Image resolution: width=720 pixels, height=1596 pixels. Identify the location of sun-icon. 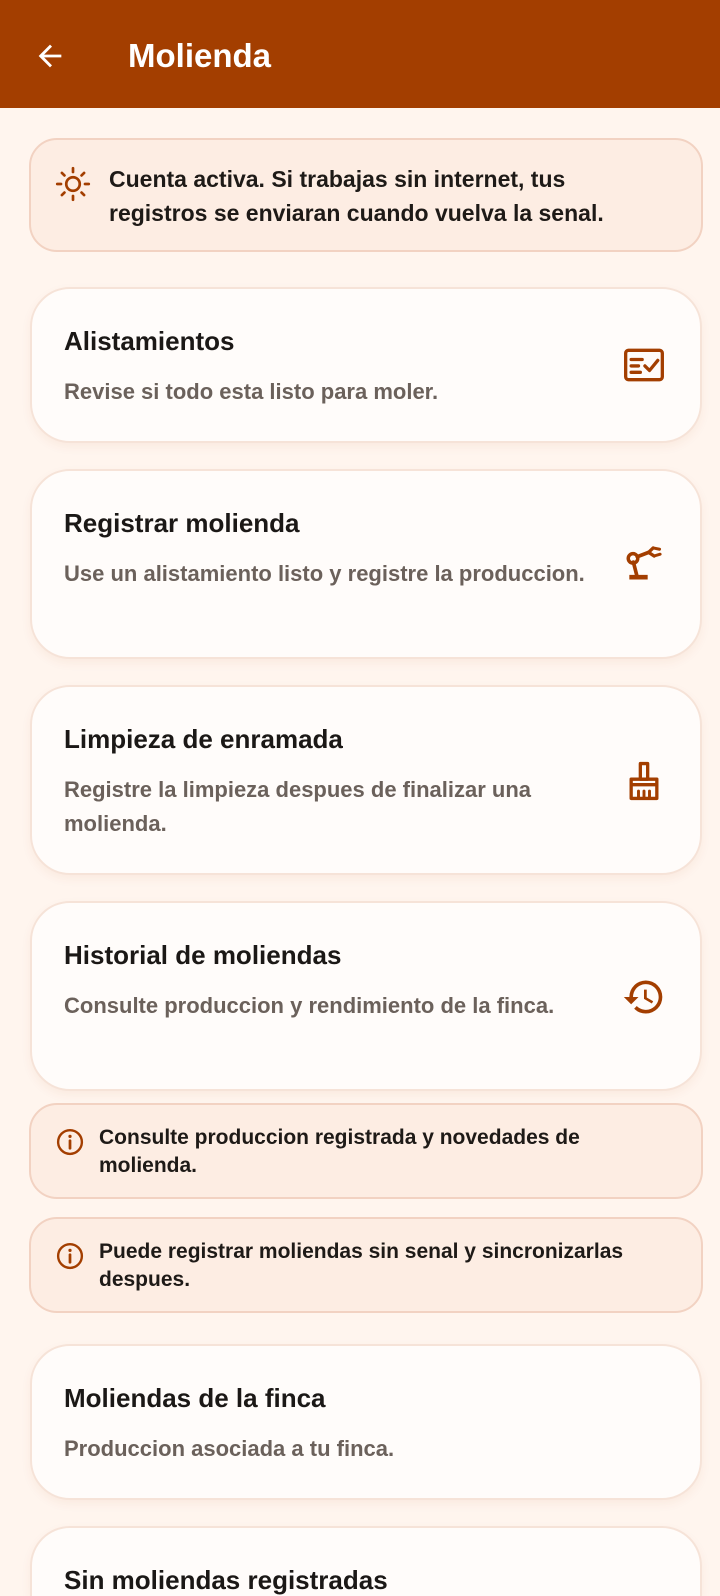
(73, 184).